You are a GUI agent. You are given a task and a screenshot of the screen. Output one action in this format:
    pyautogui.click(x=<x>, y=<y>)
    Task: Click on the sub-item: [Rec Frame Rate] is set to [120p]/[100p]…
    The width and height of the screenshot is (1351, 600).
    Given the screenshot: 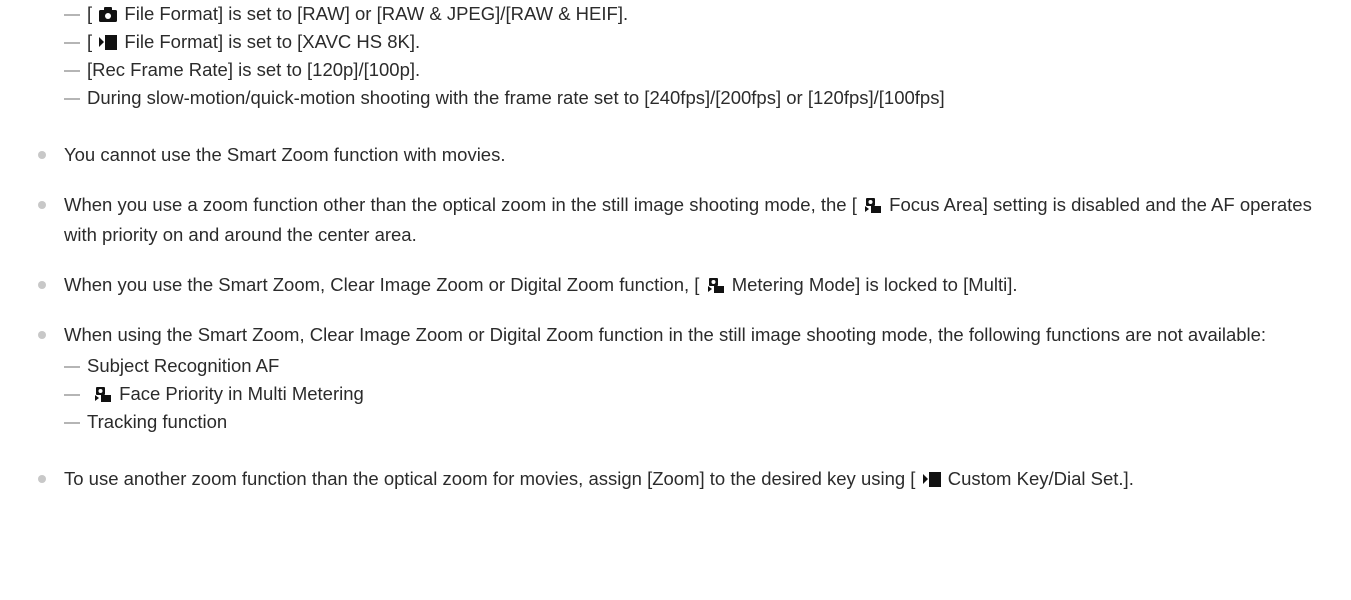 What is the action you would take?
    pyautogui.click(x=675, y=70)
    